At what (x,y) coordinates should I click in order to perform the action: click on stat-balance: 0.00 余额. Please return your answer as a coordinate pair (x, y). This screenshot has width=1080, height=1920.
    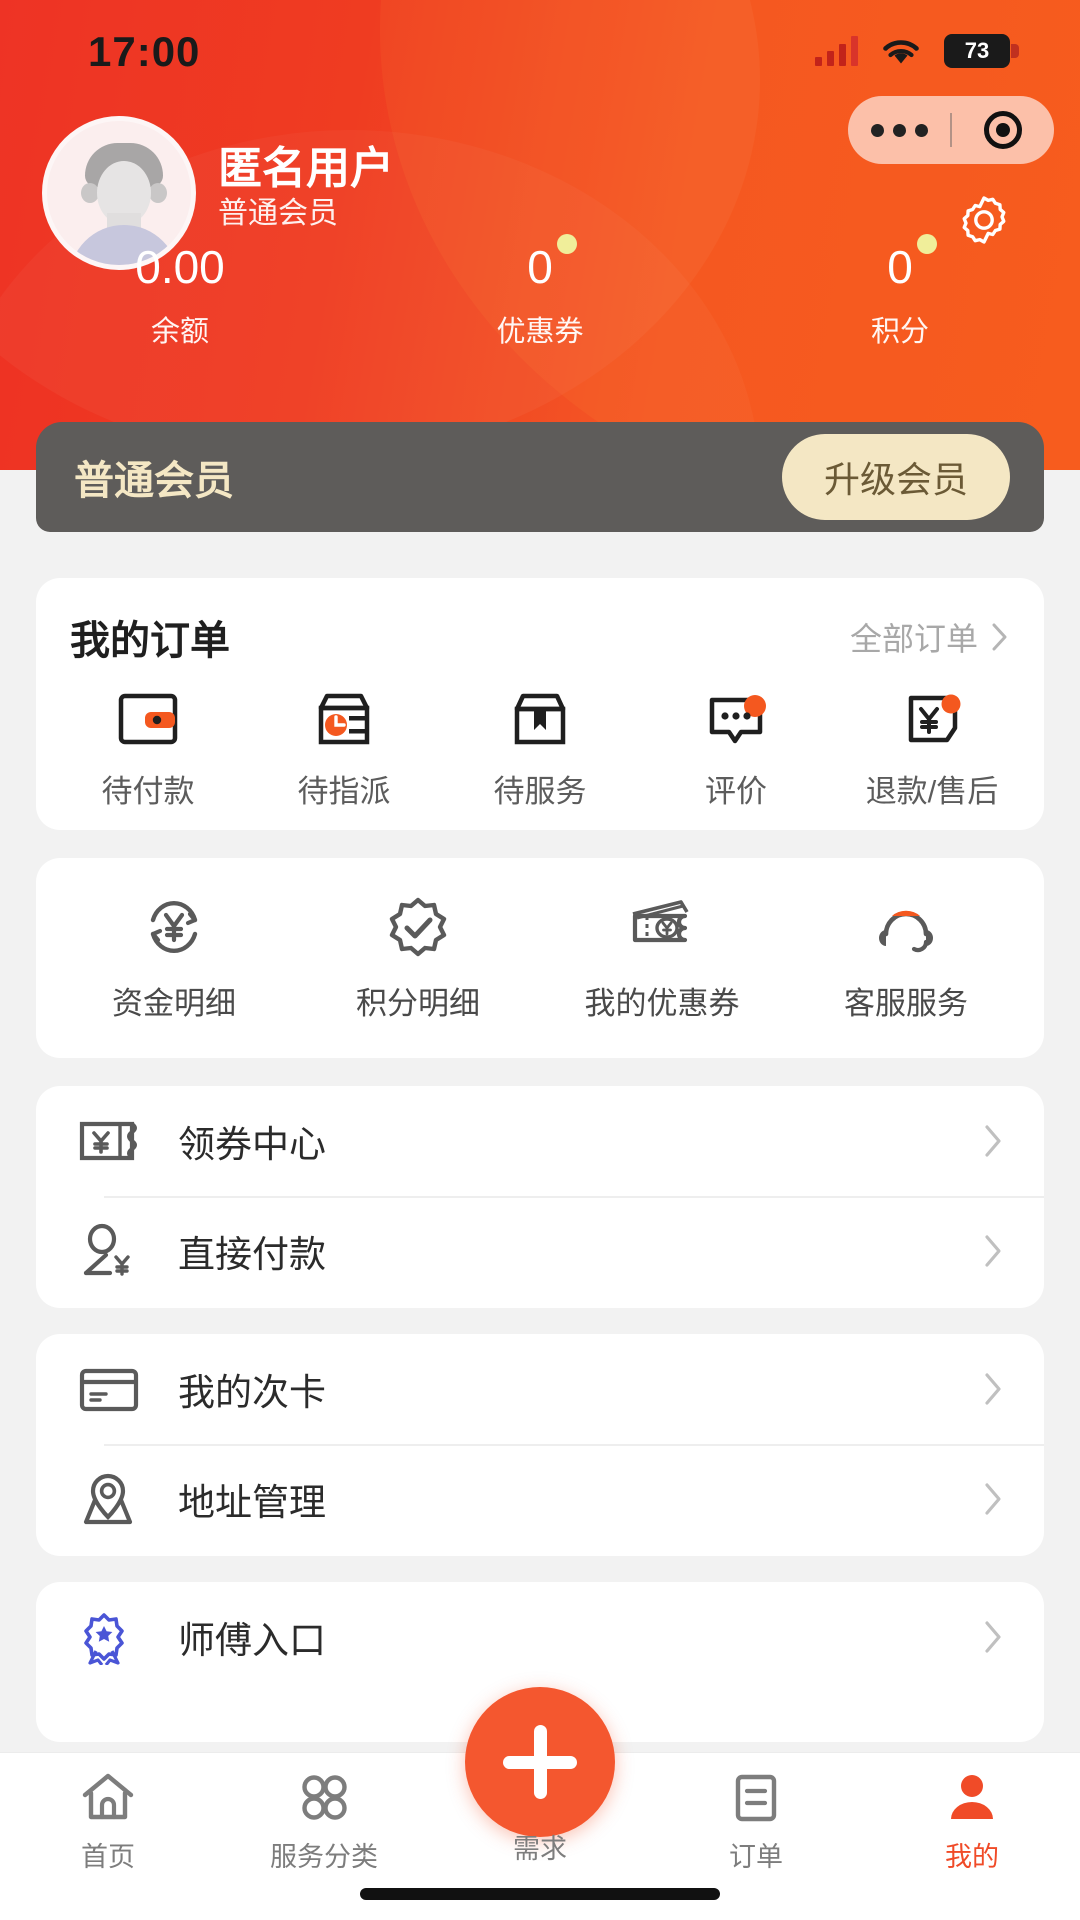
    Looking at the image, I should click on (180, 295).